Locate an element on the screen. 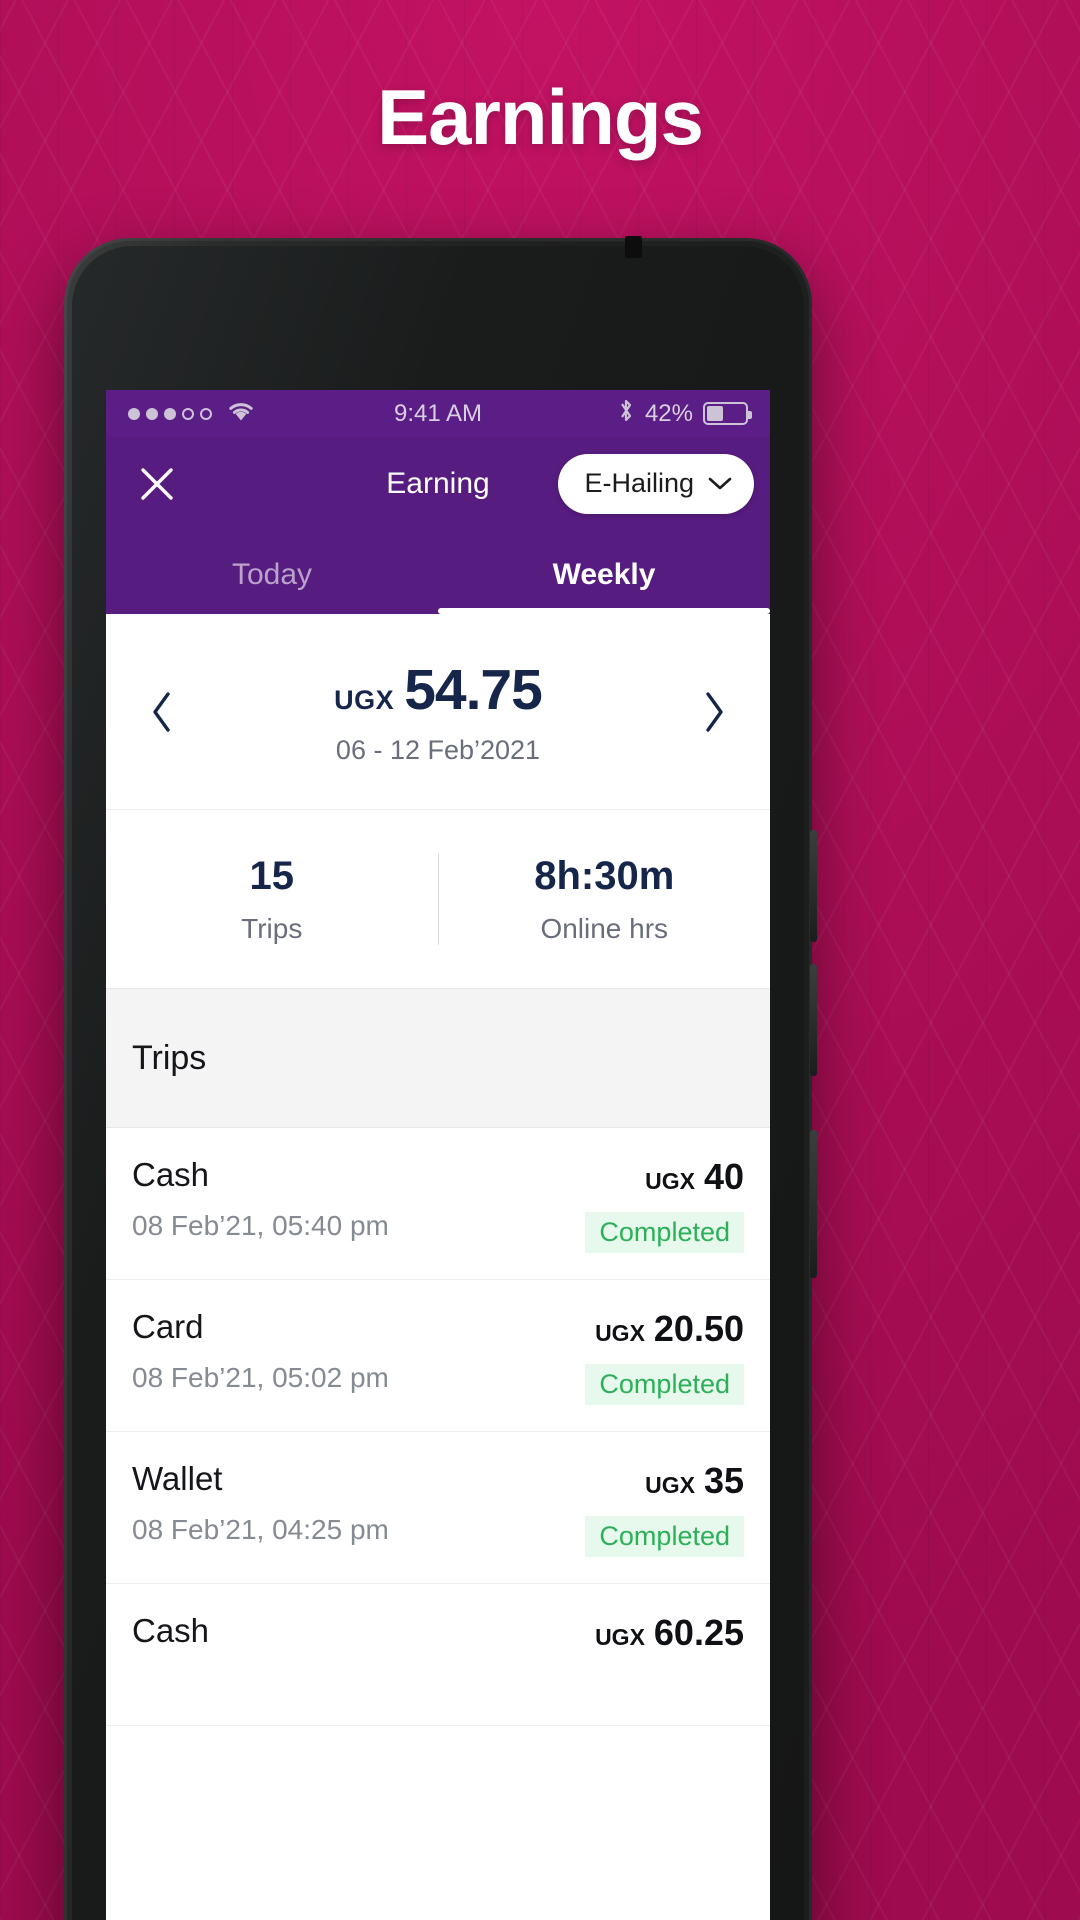 This screenshot has width=1080, height=1920. stat-trips: 15 Trips is located at coordinates (272, 899).